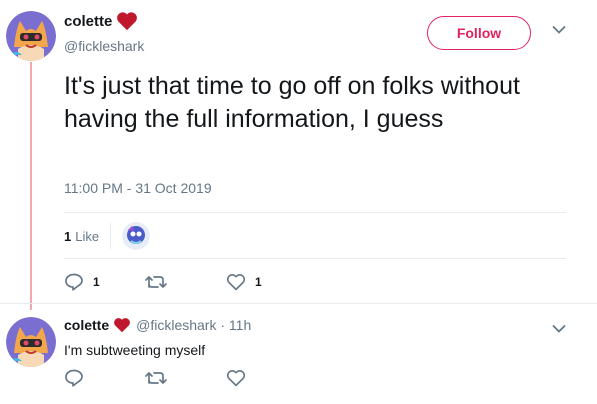 The width and height of the screenshot is (597, 404). Describe the element at coordinates (104, 46) in the screenshot. I see `author-handle: @fickleshark` at that location.